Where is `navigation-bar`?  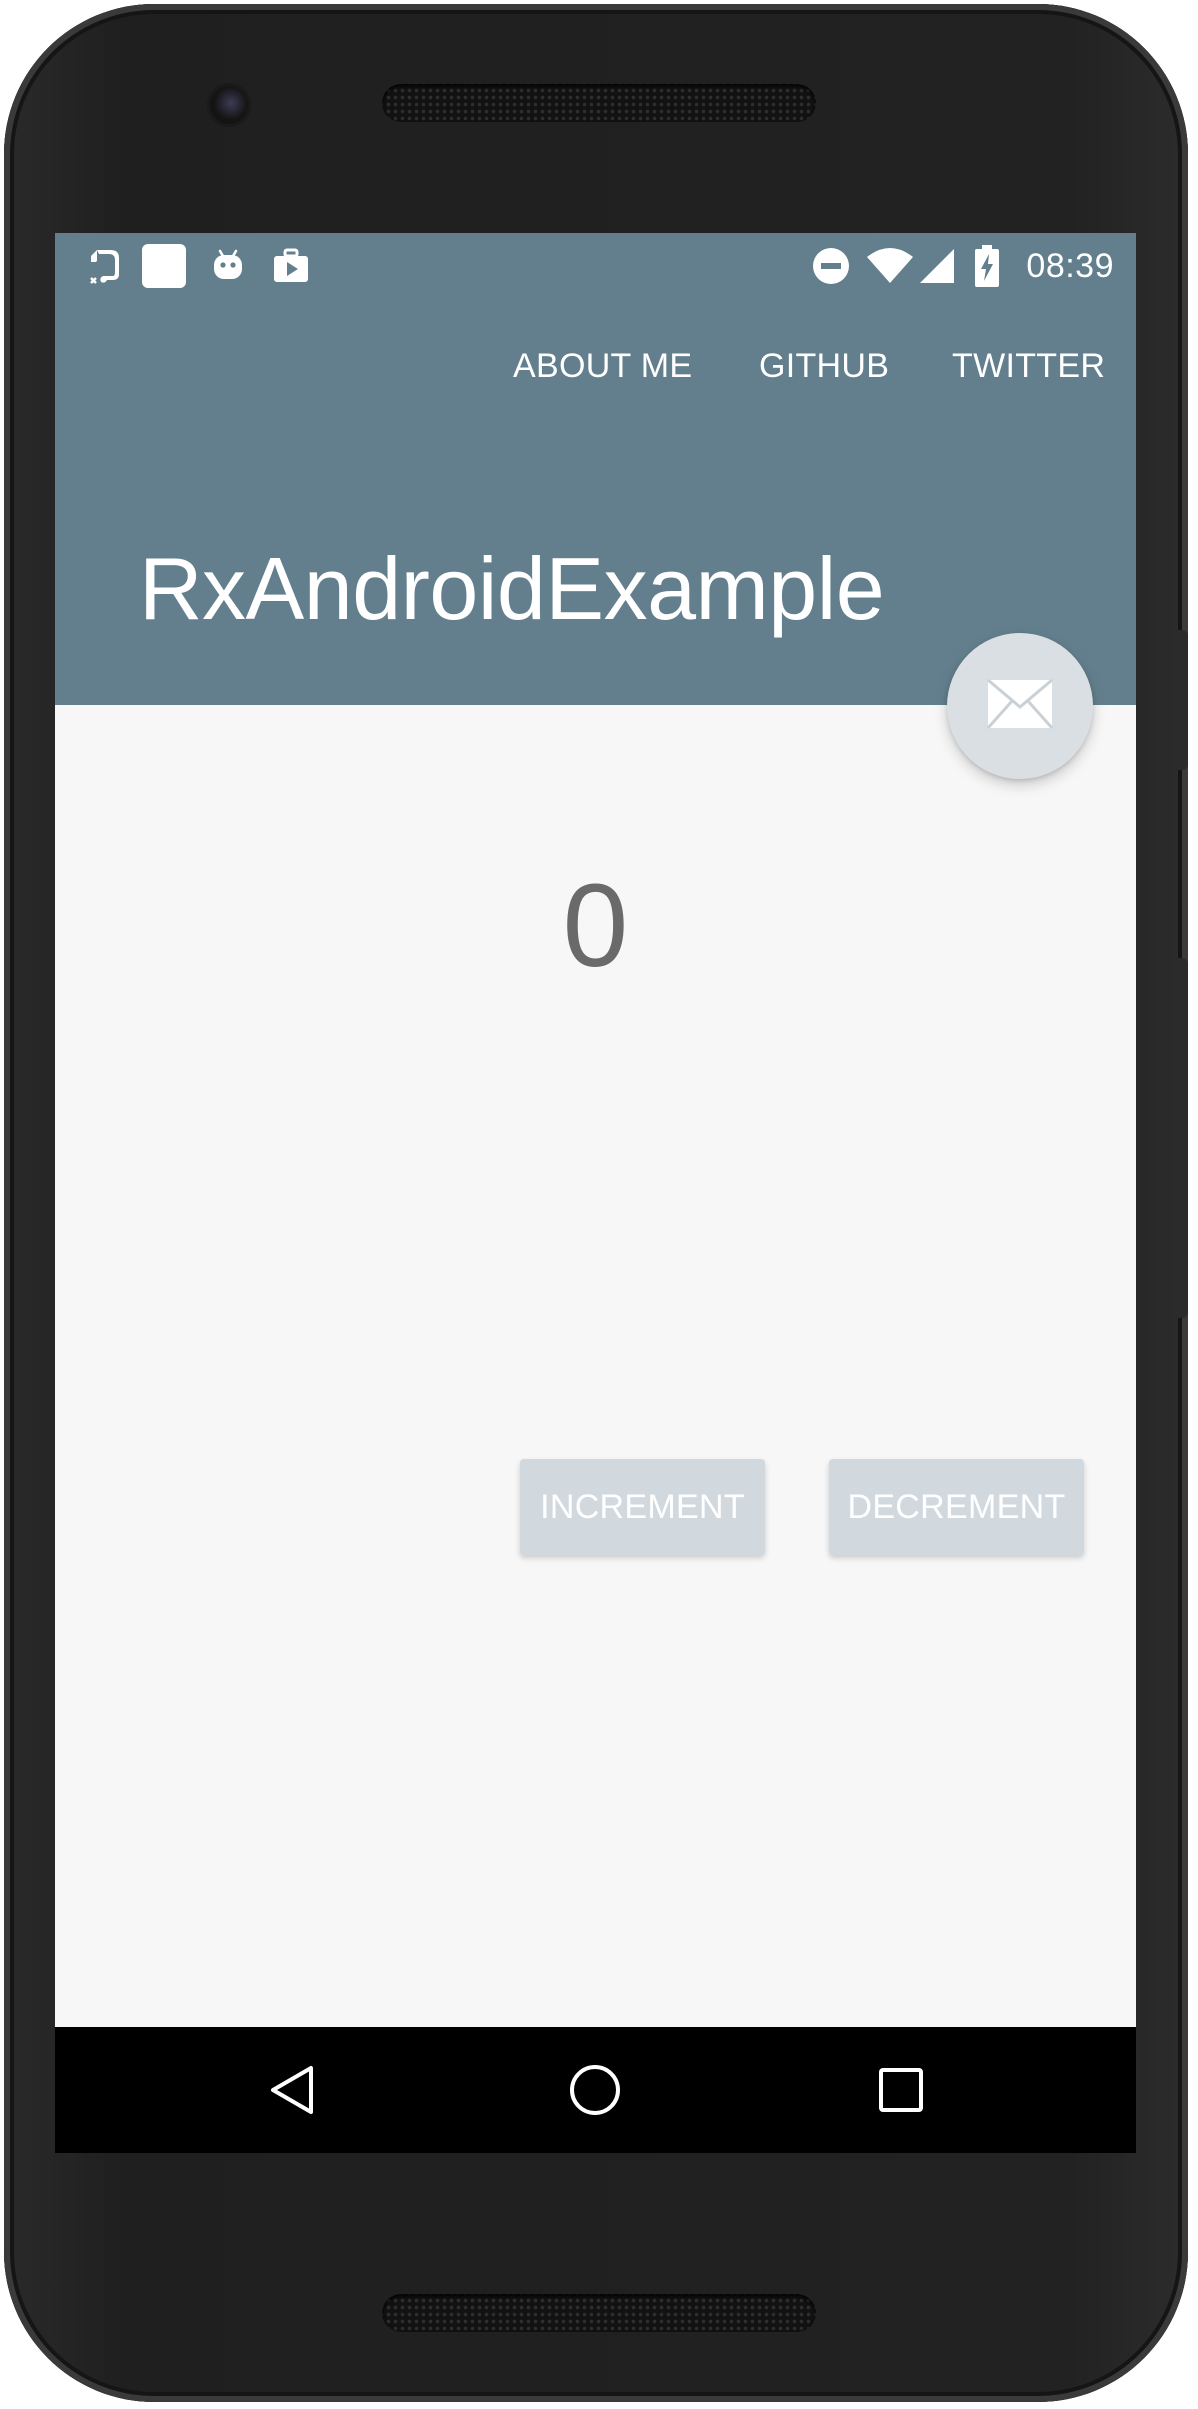
navigation-bar is located at coordinates (595, 2090).